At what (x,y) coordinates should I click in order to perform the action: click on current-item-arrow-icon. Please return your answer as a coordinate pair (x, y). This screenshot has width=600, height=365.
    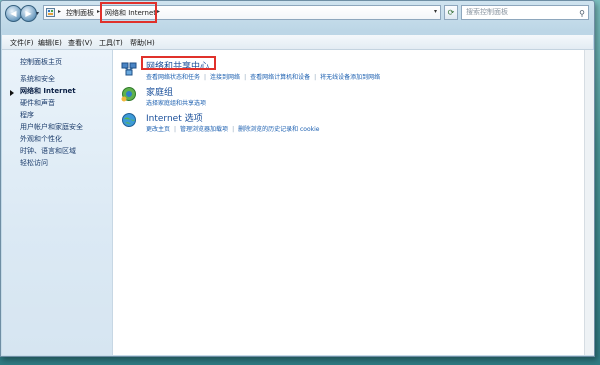
    Looking at the image, I should click on (12, 93).